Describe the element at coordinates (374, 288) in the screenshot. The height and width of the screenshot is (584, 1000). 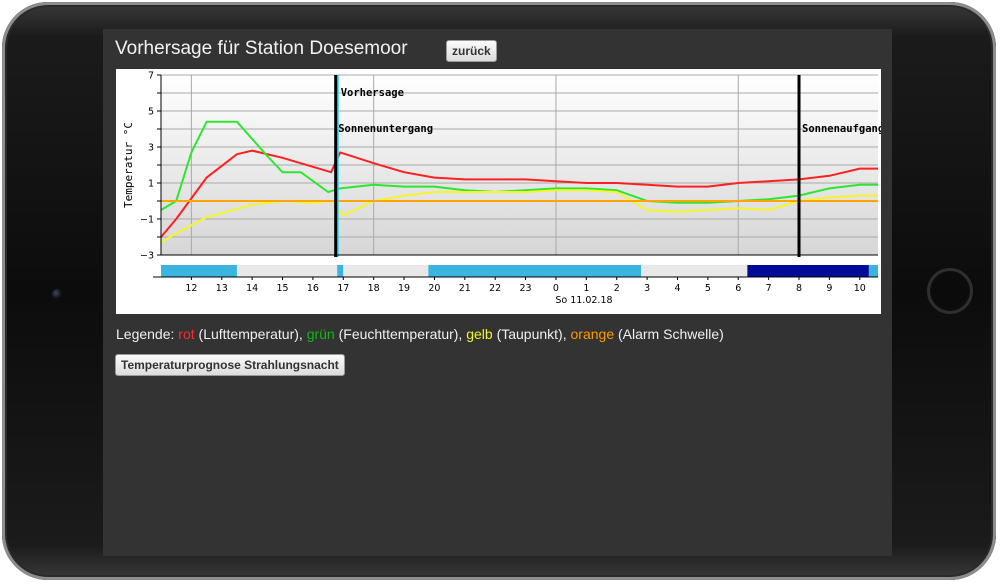
I see `x-tick-label: 18` at that location.